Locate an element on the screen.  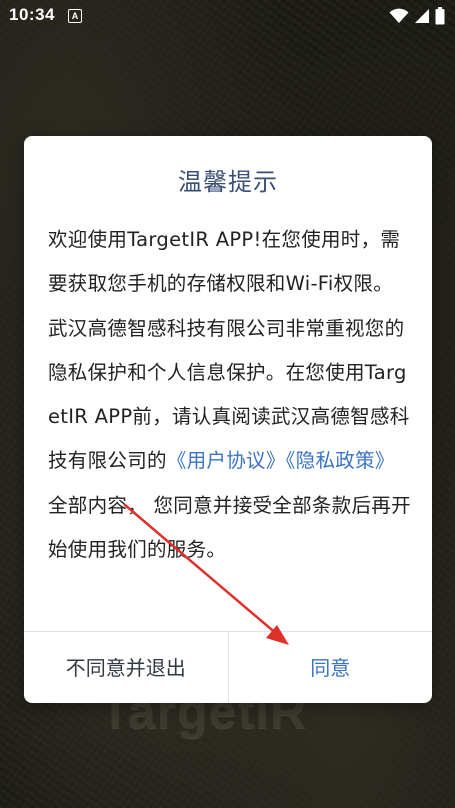
dialog-body-text-end: 全部内容， 您同意并接受全部条款后再开始使用我们的服务。 is located at coordinates (229, 527).